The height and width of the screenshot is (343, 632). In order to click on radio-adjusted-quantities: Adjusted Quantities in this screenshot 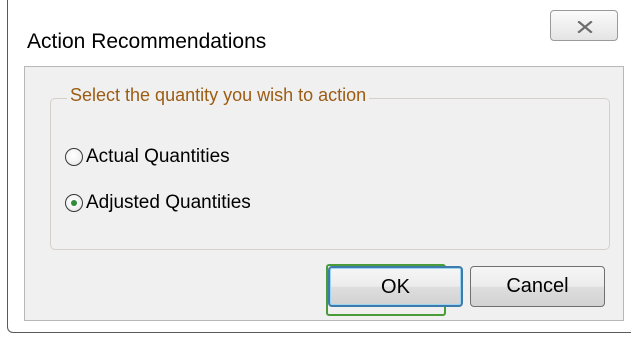, I will do `click(158, 203)`.